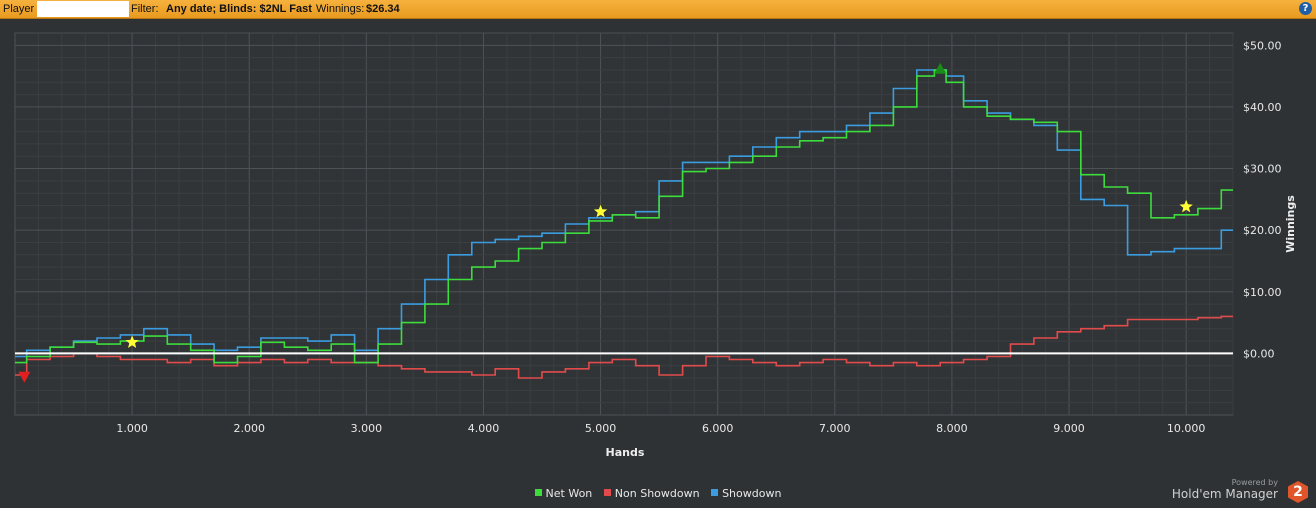 The image size is (1316, 508). What do you see at coordinates (952, 428) in the screenshot?
I see `x-tick-label: 8.000` at bounding box center [952, 428].